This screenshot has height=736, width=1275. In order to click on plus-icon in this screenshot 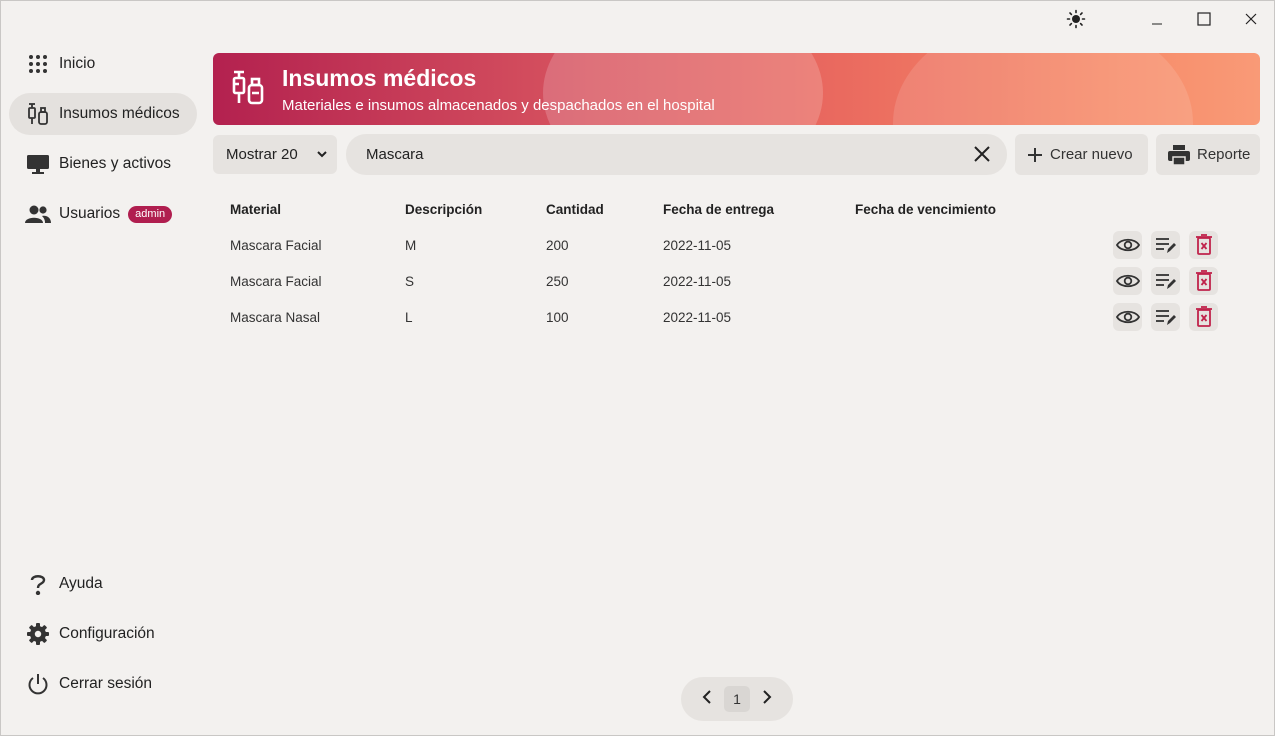, I will do `click(1035, 155)`.